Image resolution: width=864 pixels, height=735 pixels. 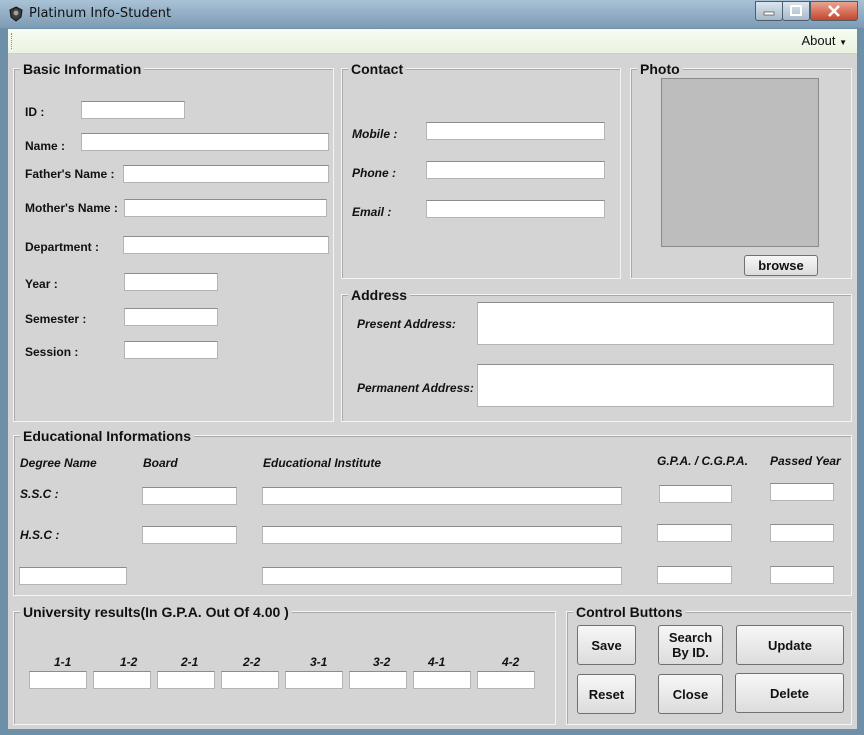 What do you see at coordinates (189, 496) in the screenshot?
I see `ssc-board-input` at bounding box center [189, 496].